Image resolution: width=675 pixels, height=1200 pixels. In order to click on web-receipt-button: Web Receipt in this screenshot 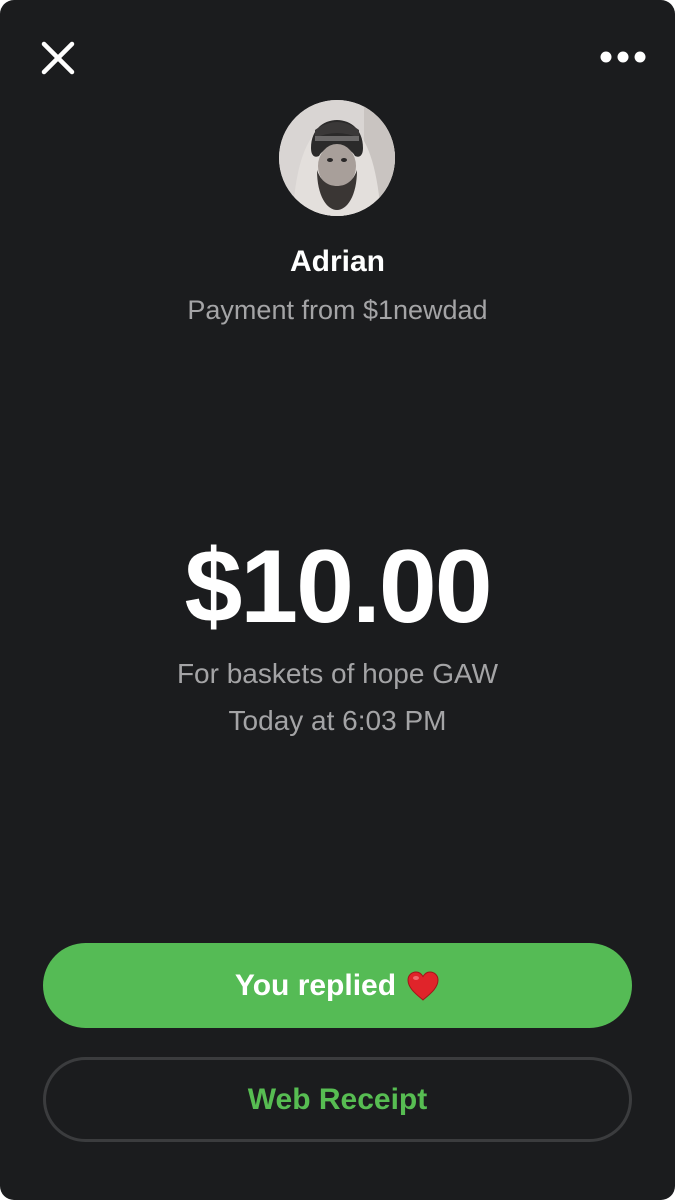, I will do `click(337, 1099)`.